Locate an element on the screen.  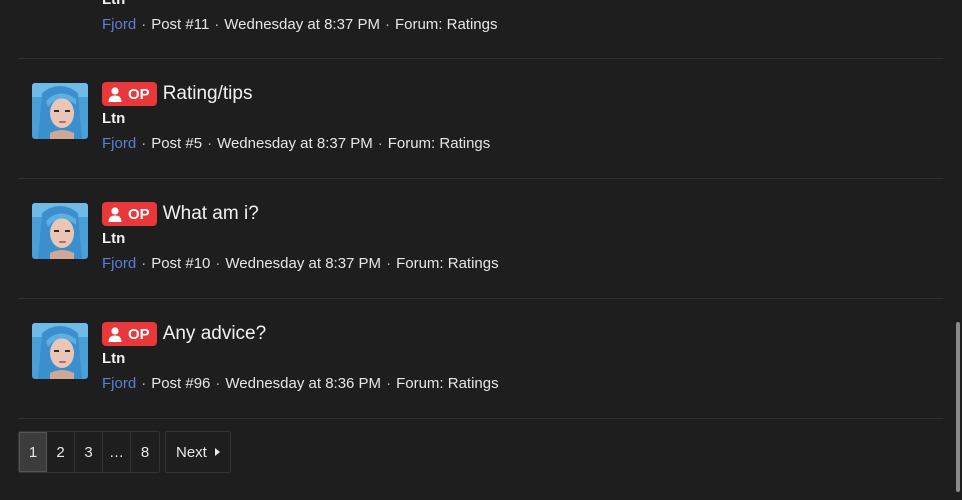
page-2-button: 2 is located at coordinates (61, 452).